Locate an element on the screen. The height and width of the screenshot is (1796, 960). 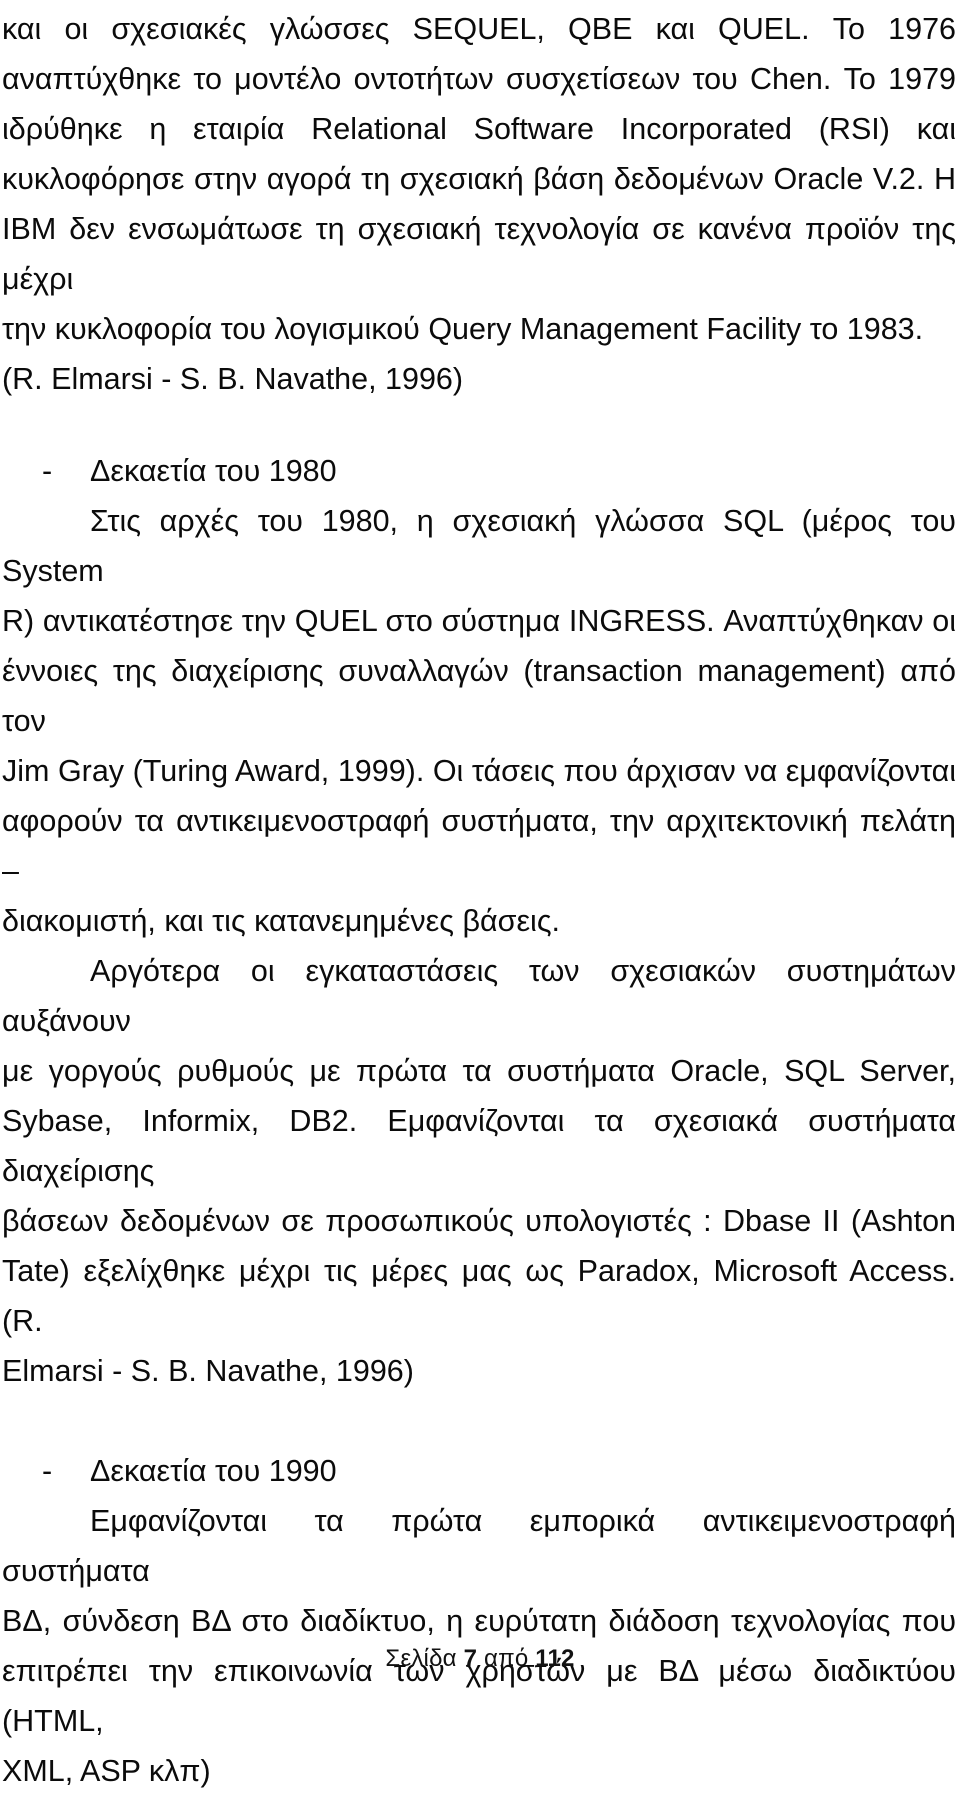
text-line: XML, ASP κλπ) is located at coordinates (106, 1771).